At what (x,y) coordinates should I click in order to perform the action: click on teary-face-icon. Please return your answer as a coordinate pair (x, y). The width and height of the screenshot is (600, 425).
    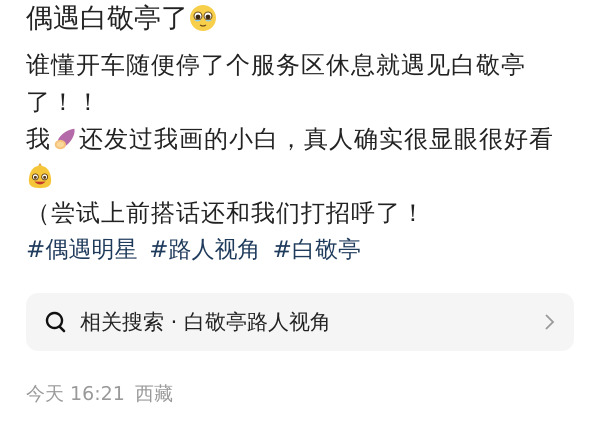
    Looking at the image, I should click on (203, 18).